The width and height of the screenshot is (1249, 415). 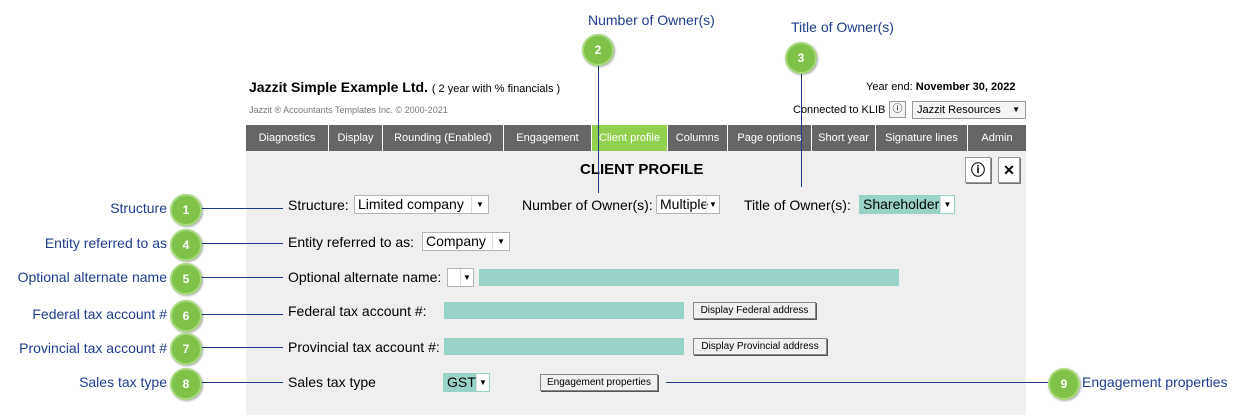 I want to click on title-owner-value: Shareholder, so click(x=901, y=204).